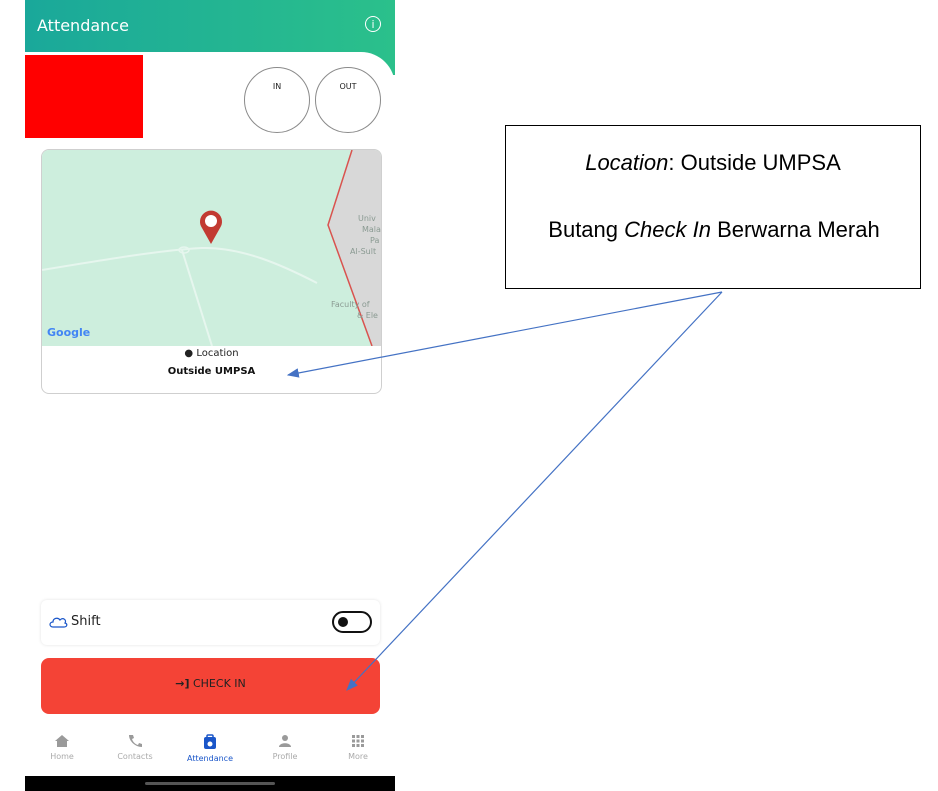  I want to click on out-label: OUT, so click(348, 86).